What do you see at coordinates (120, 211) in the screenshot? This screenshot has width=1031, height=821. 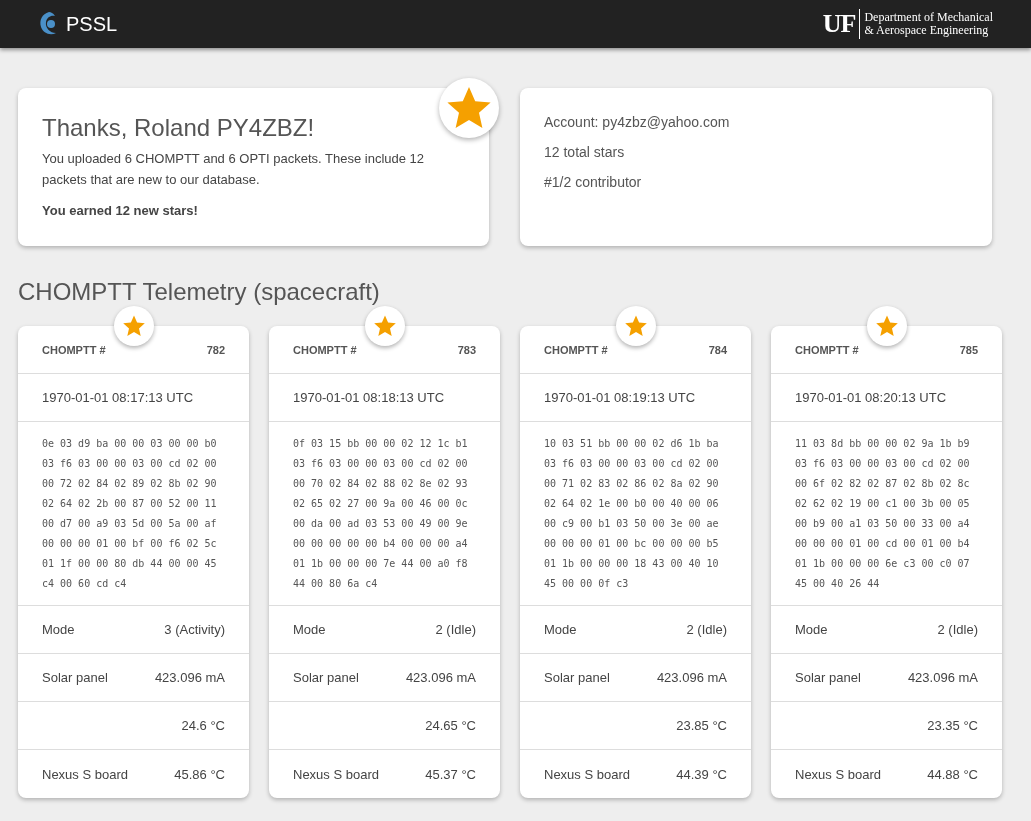 I see `earned-message: You earned 12 new stars!` at bounding box center [120, 211].